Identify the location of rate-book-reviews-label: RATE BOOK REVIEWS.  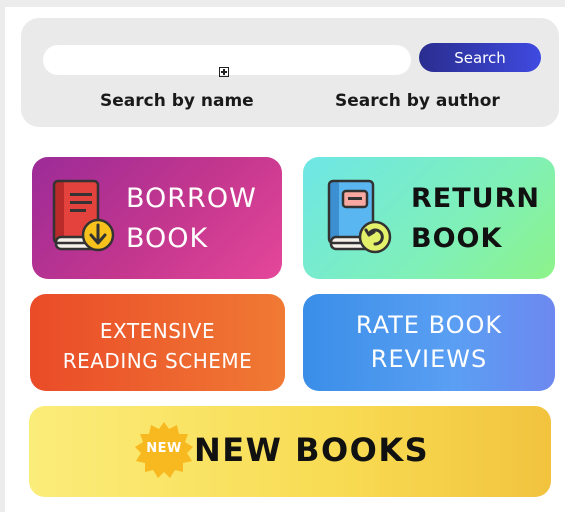
(429, 342).